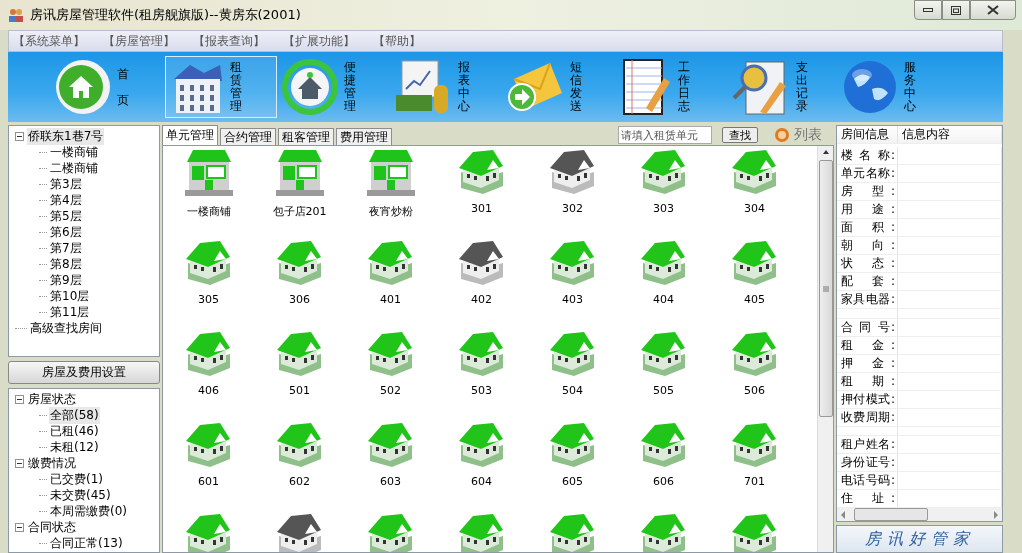  What do you see at coordinates (299, 481) in the screenshot?
I see `unit-label: 602` at bounding box center [299, 481].